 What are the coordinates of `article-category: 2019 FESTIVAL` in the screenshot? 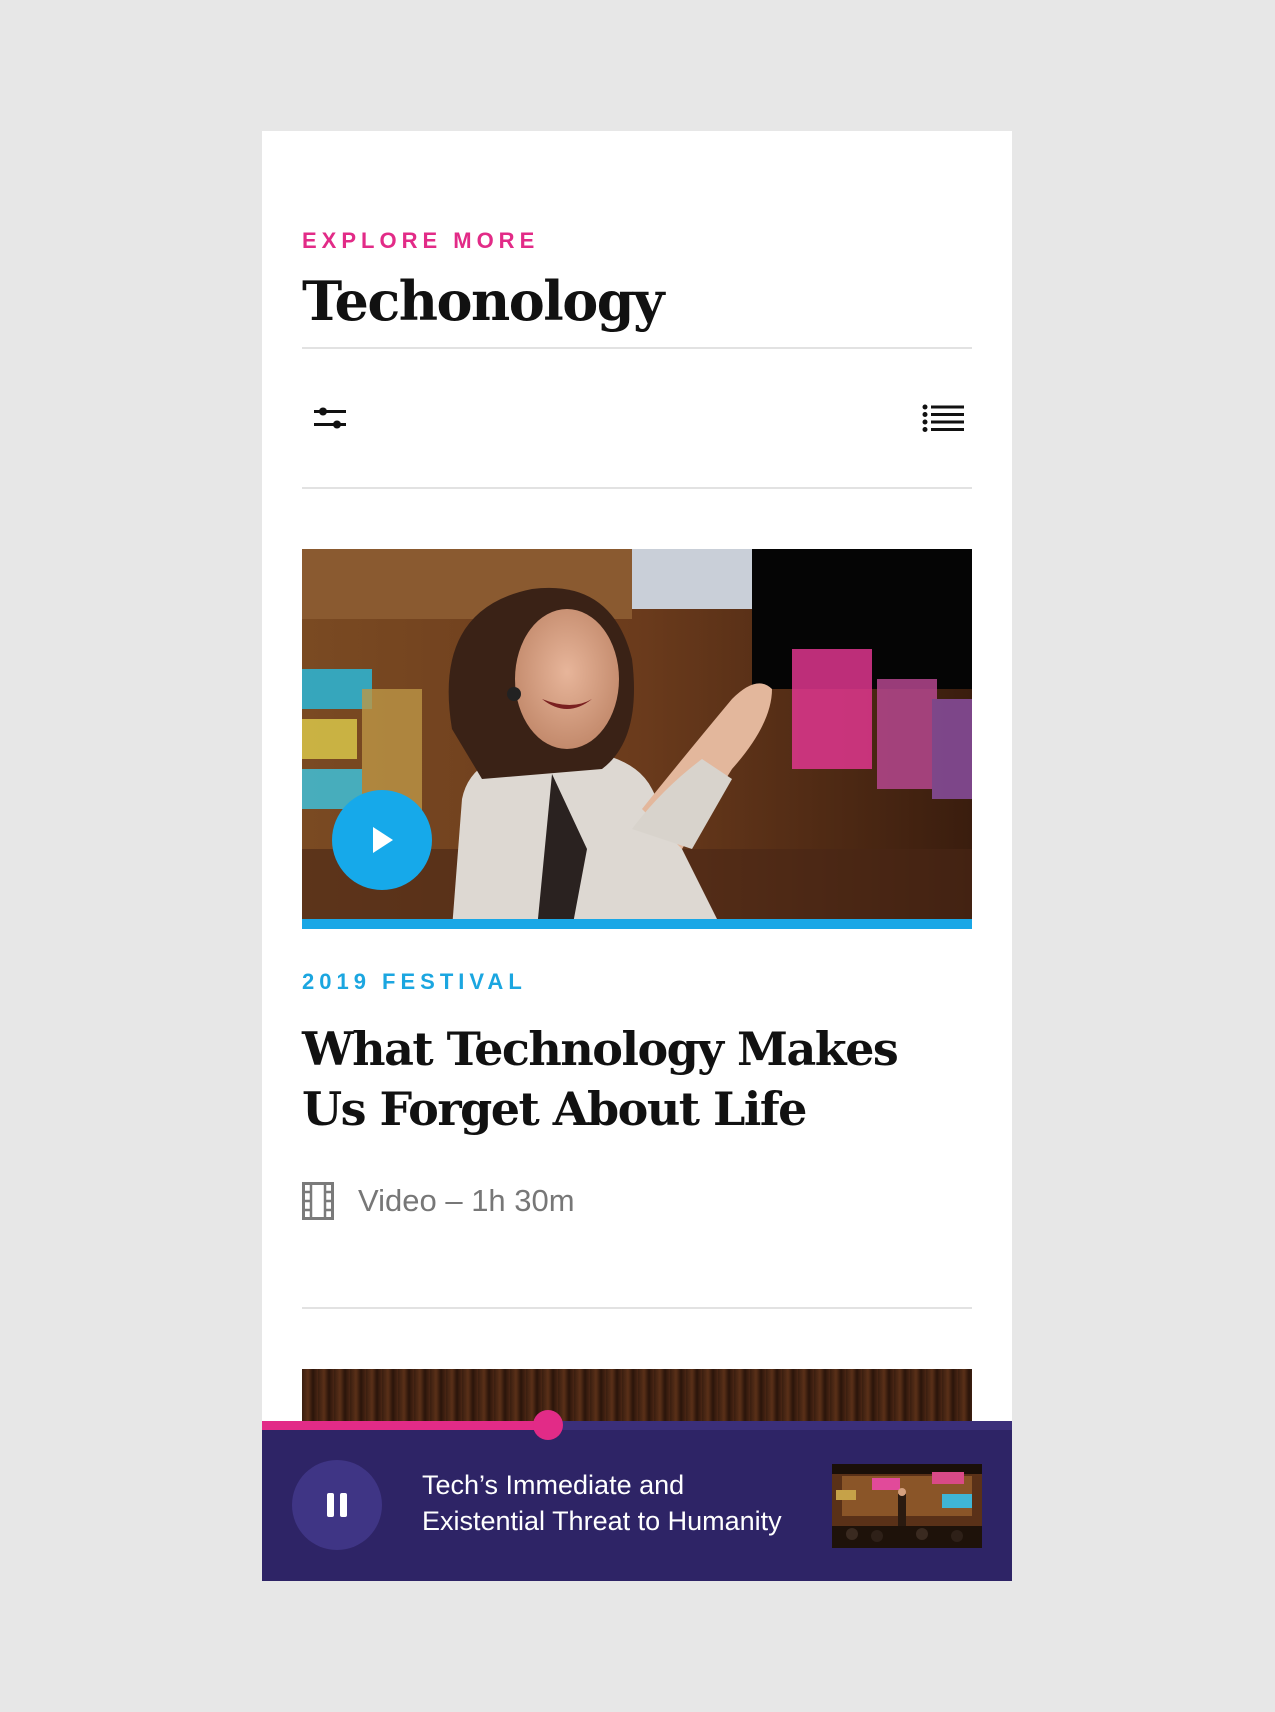 It's located at (414, 982).